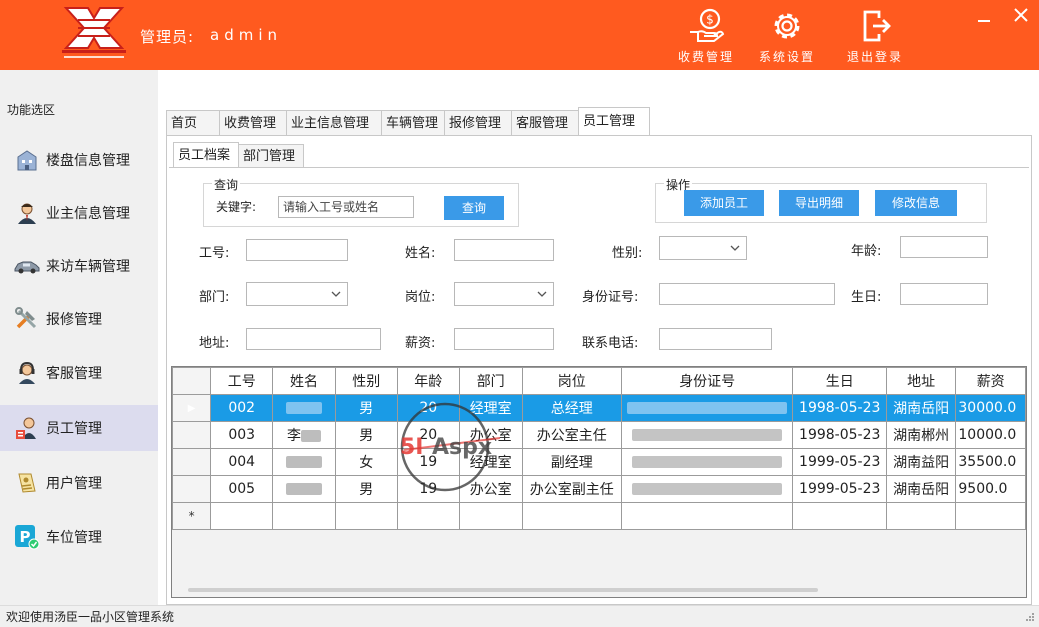 The width and height of the screenshot is (1039, 627). Describe the element at coordinates (271, 155) in the screenshot. I see `tab-department: 部门管理` at that location.